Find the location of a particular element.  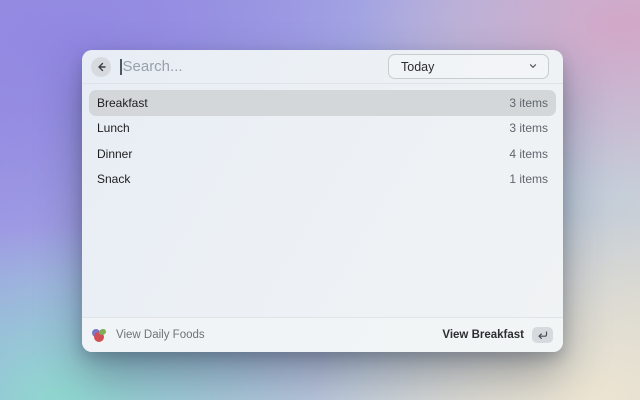

back-arrow-icon is located at coordinates (101, 67).